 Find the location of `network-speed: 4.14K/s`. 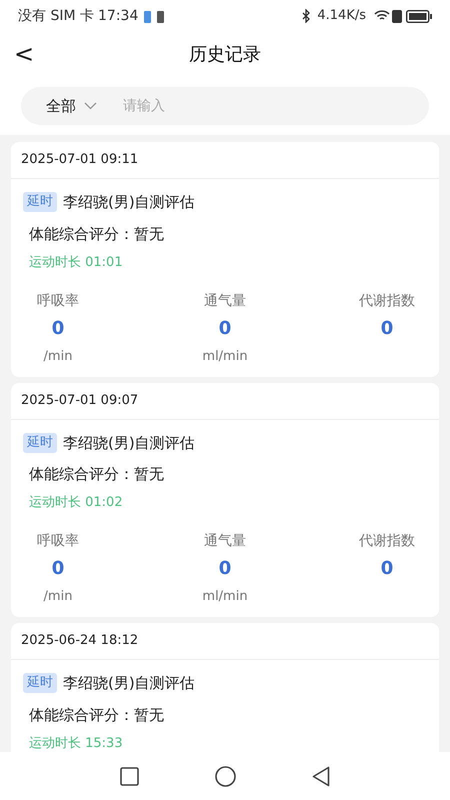

network-speed: 4.14K/s is located at coordinates (341, 16).